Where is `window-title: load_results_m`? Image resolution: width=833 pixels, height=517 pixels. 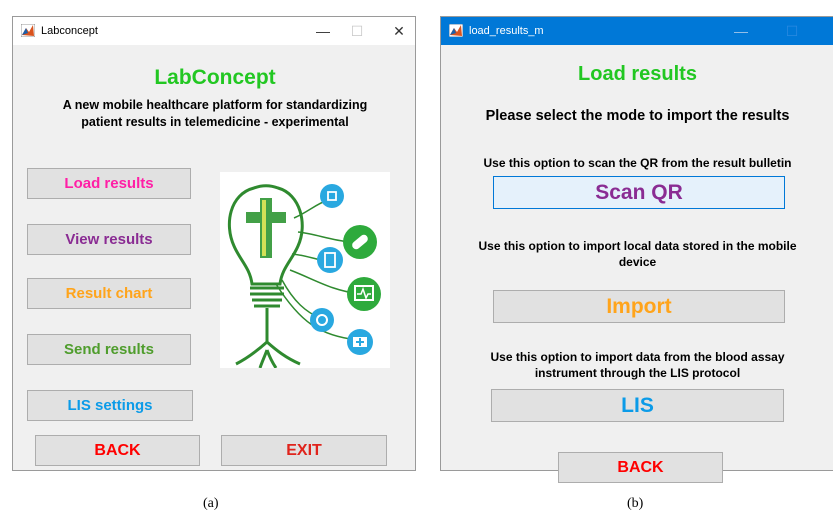
window-title: load_results_m is located at coordinates (506, 31).